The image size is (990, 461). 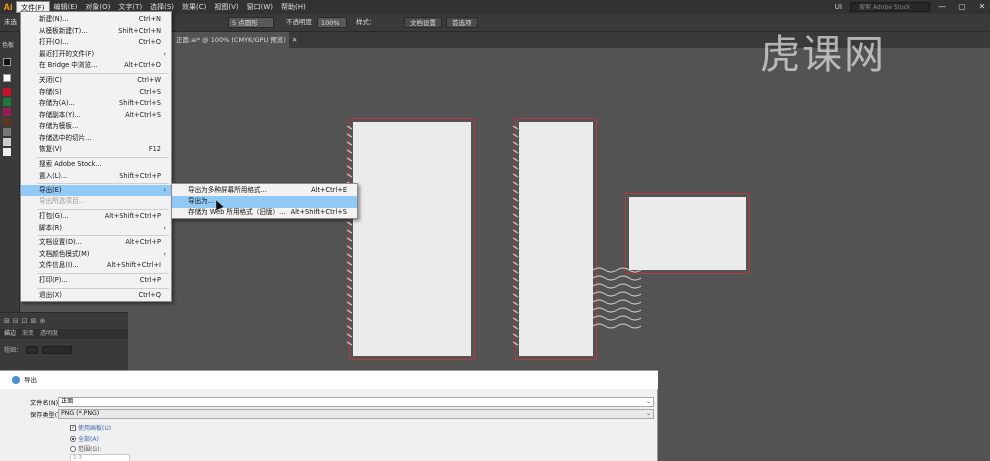 What do you see at coordinates (13, 350) in the screenshot?
I see `stroke-weight-label: 粗细：` at bounding box center [13, 350].